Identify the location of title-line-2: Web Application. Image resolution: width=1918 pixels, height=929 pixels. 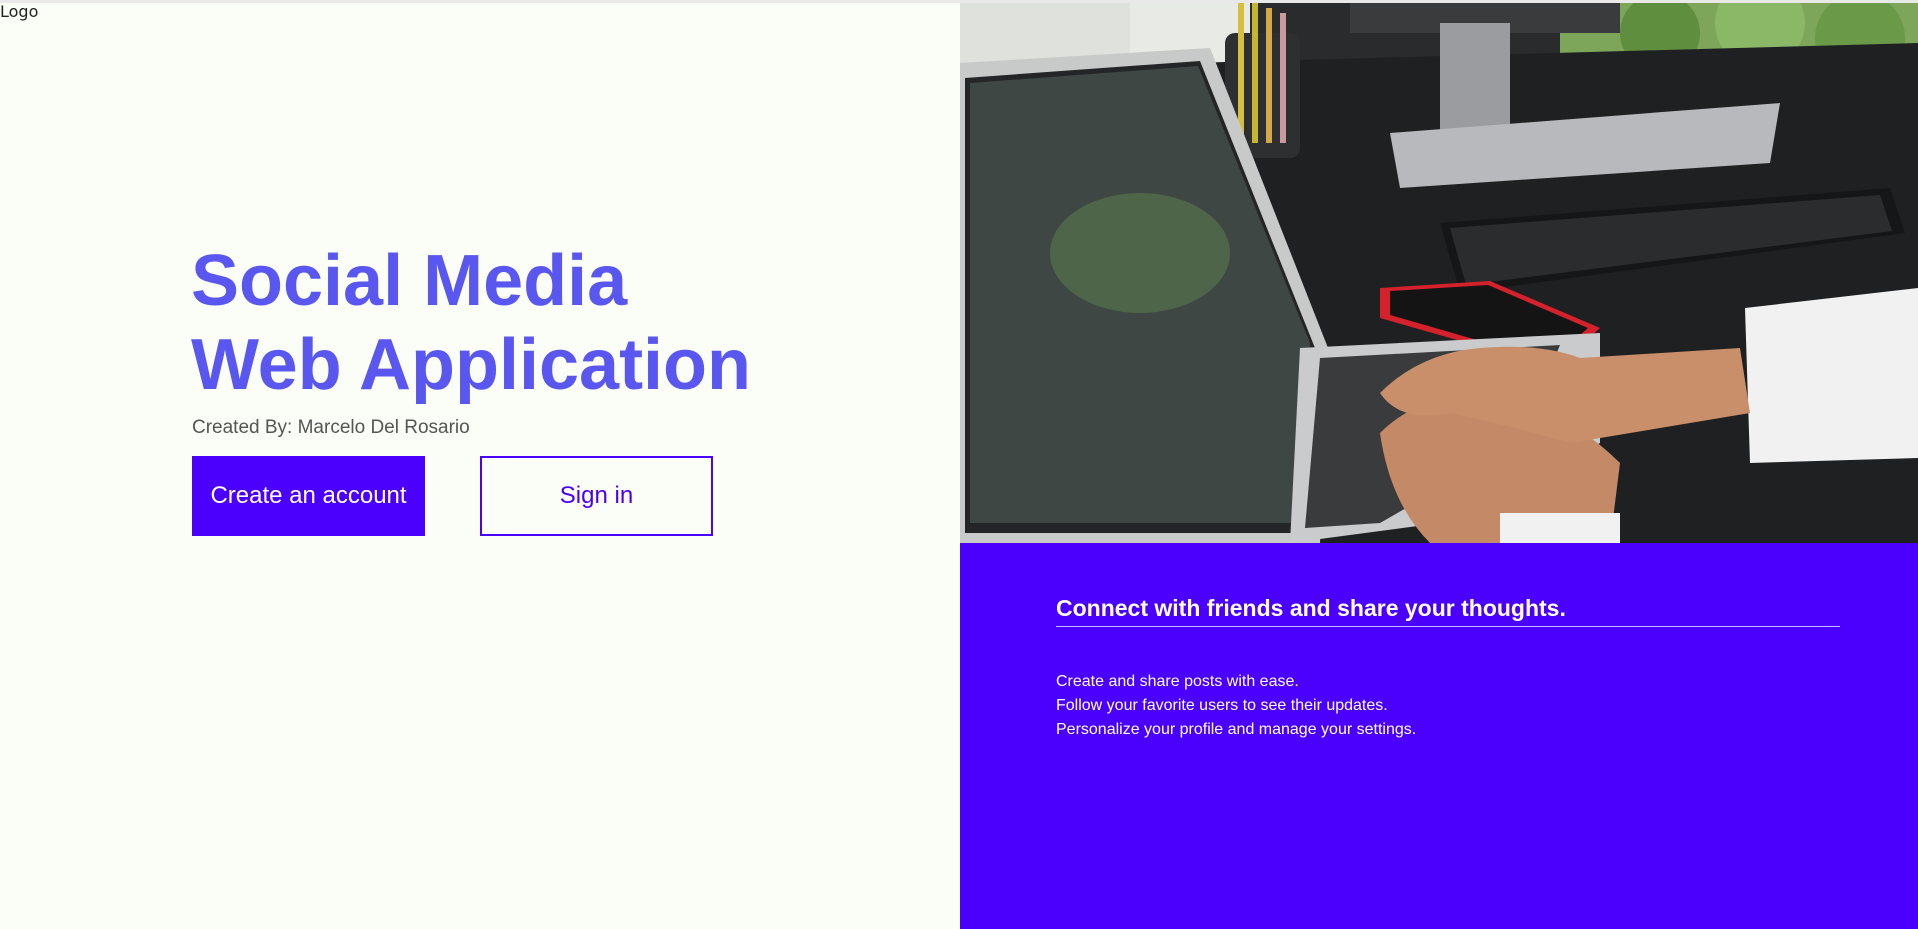
(471, 365).